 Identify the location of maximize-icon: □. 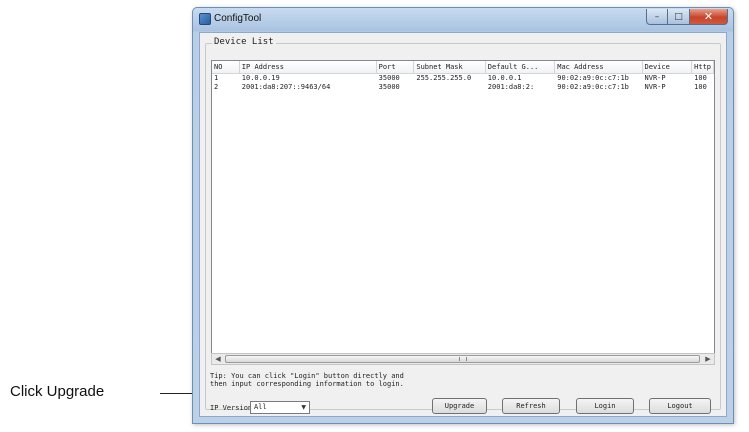
(678, 16).